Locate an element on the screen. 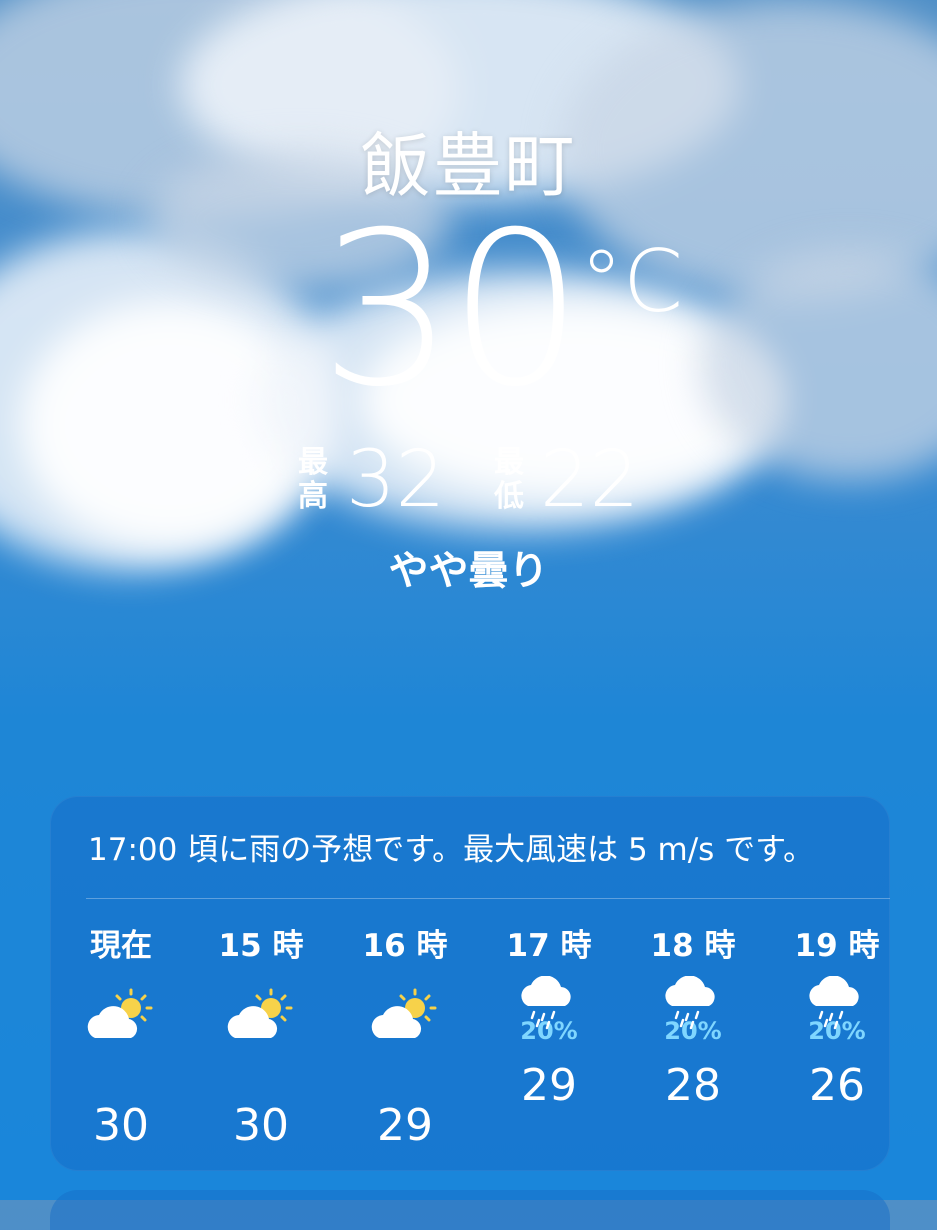  current-temperature: 30 is located at coordinates (451, 309).